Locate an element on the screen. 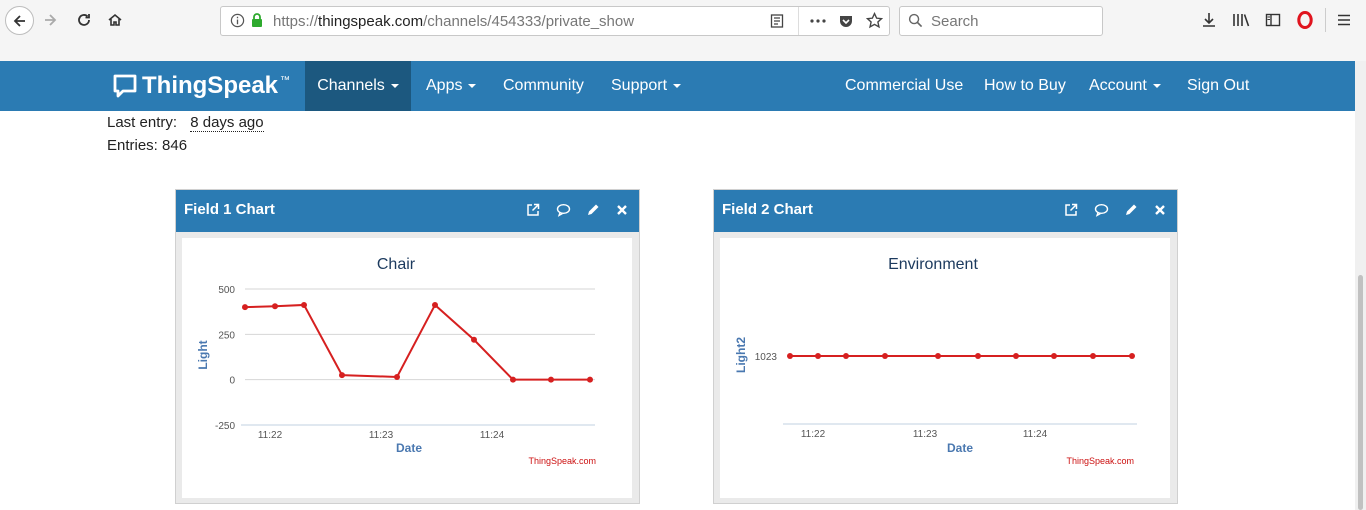 The image size is (1366, 510). nav-account-label: Account is located at coordinates (1118, 85).